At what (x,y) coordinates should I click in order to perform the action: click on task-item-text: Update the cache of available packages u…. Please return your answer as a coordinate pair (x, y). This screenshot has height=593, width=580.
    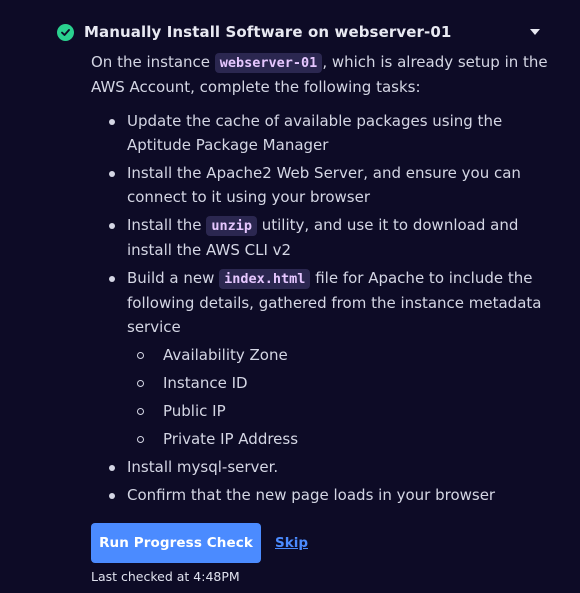
    Looking at the image, I should click on (315, 133).